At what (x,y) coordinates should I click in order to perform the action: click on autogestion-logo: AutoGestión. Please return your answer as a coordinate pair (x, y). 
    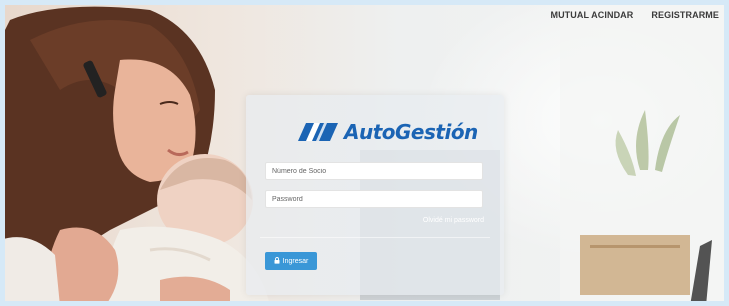
    Looking at the image, I should click on (388, 132).